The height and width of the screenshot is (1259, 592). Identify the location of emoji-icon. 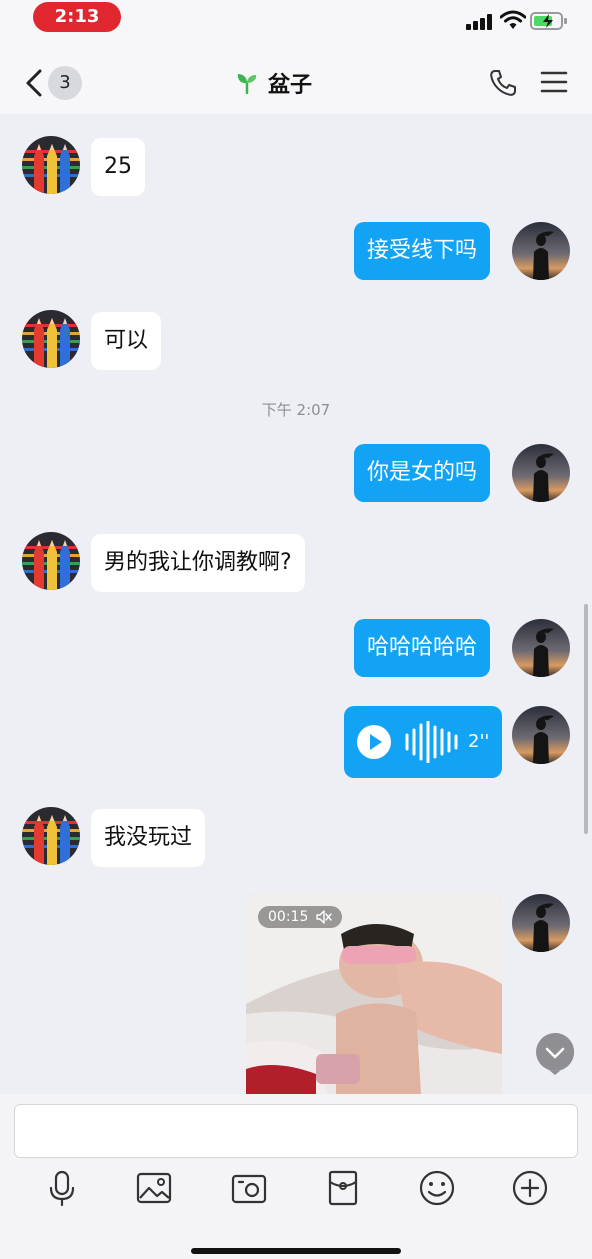
(437, 1188).